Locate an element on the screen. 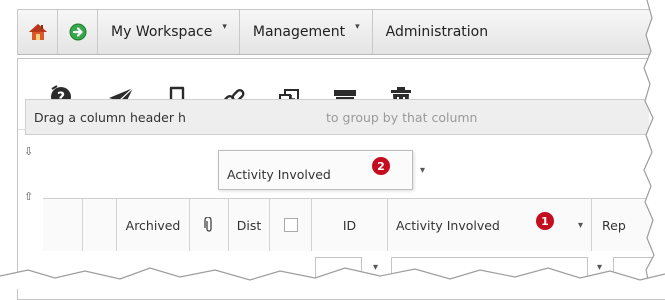  menu-administration: Administration is located at coordinates (436, 32).